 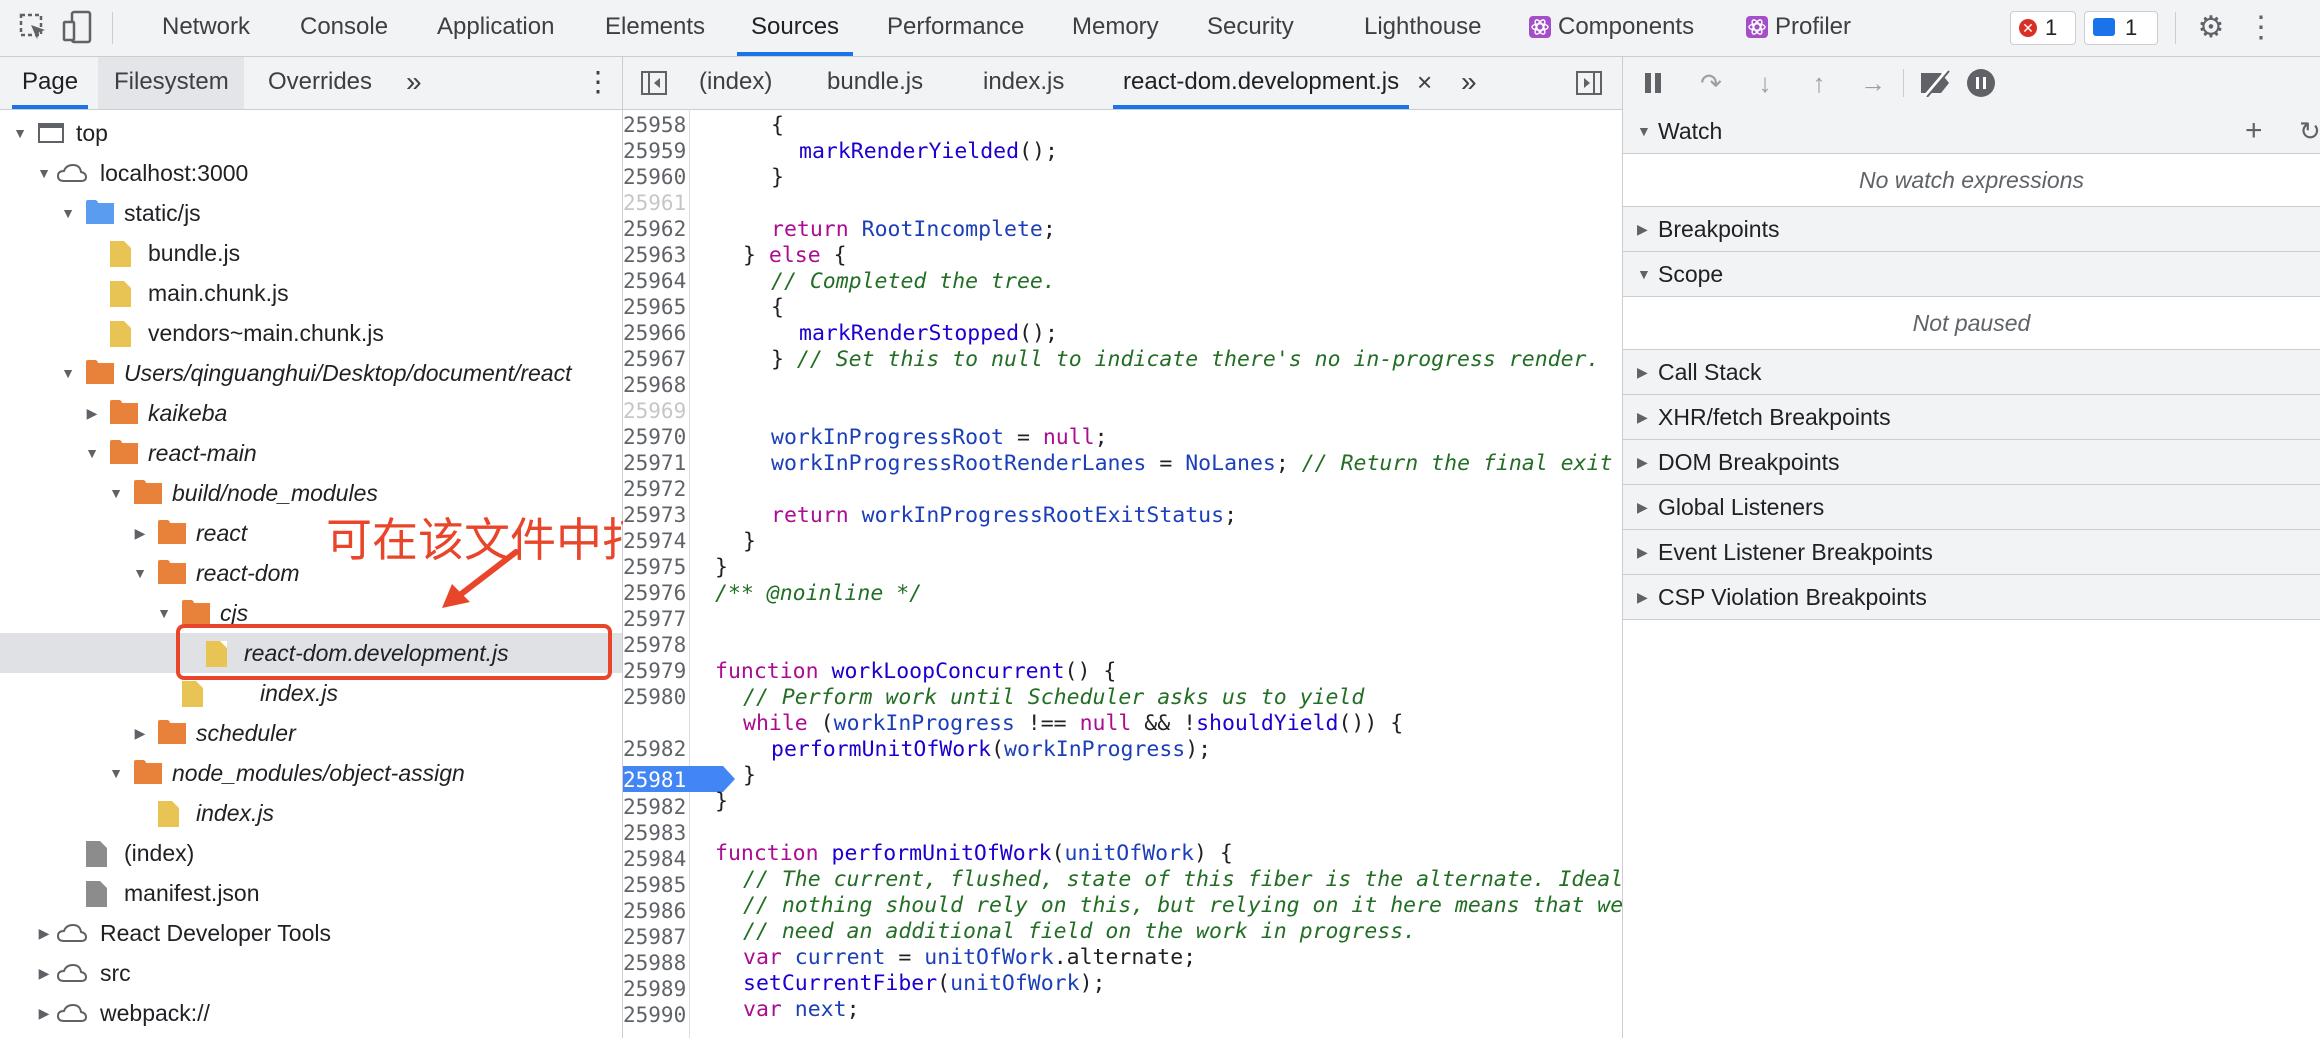 What do you see at coordinates (1971, 552) in the screenshot?
I see `section-event-listener-breakpoints: ▶ Event Listener Breakpoints` at bounding box center [1971, 552].